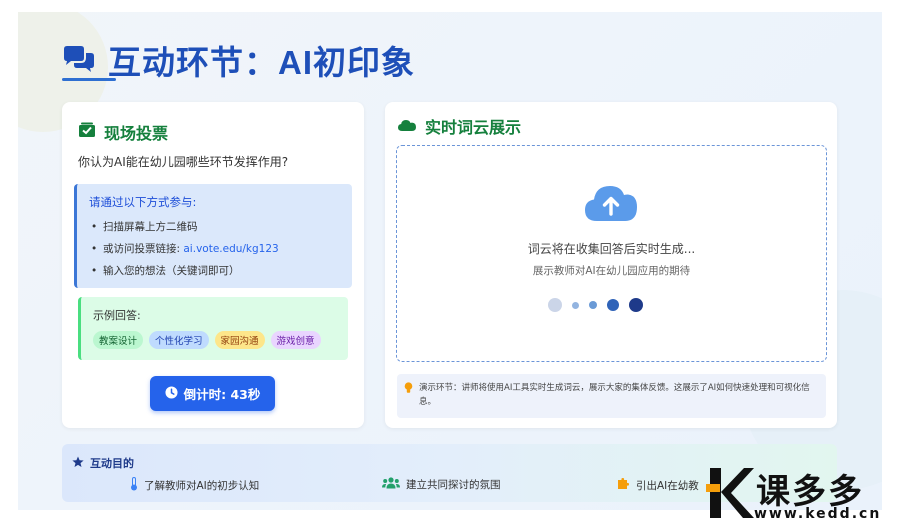 Image resolution: width=900 pixels, height=525 pixels. What do you see at coordinates (89, 79) in the screenshot?
I see `title-underline` at bounding box center [89, 79].